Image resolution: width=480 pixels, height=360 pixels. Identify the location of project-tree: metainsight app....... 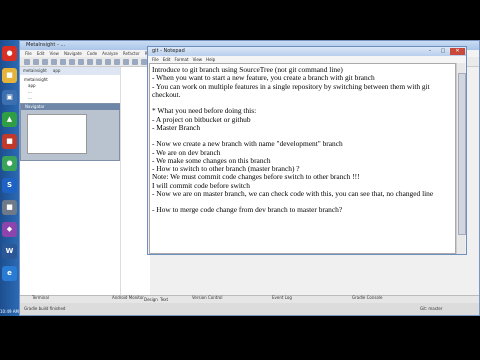
(70, 89).